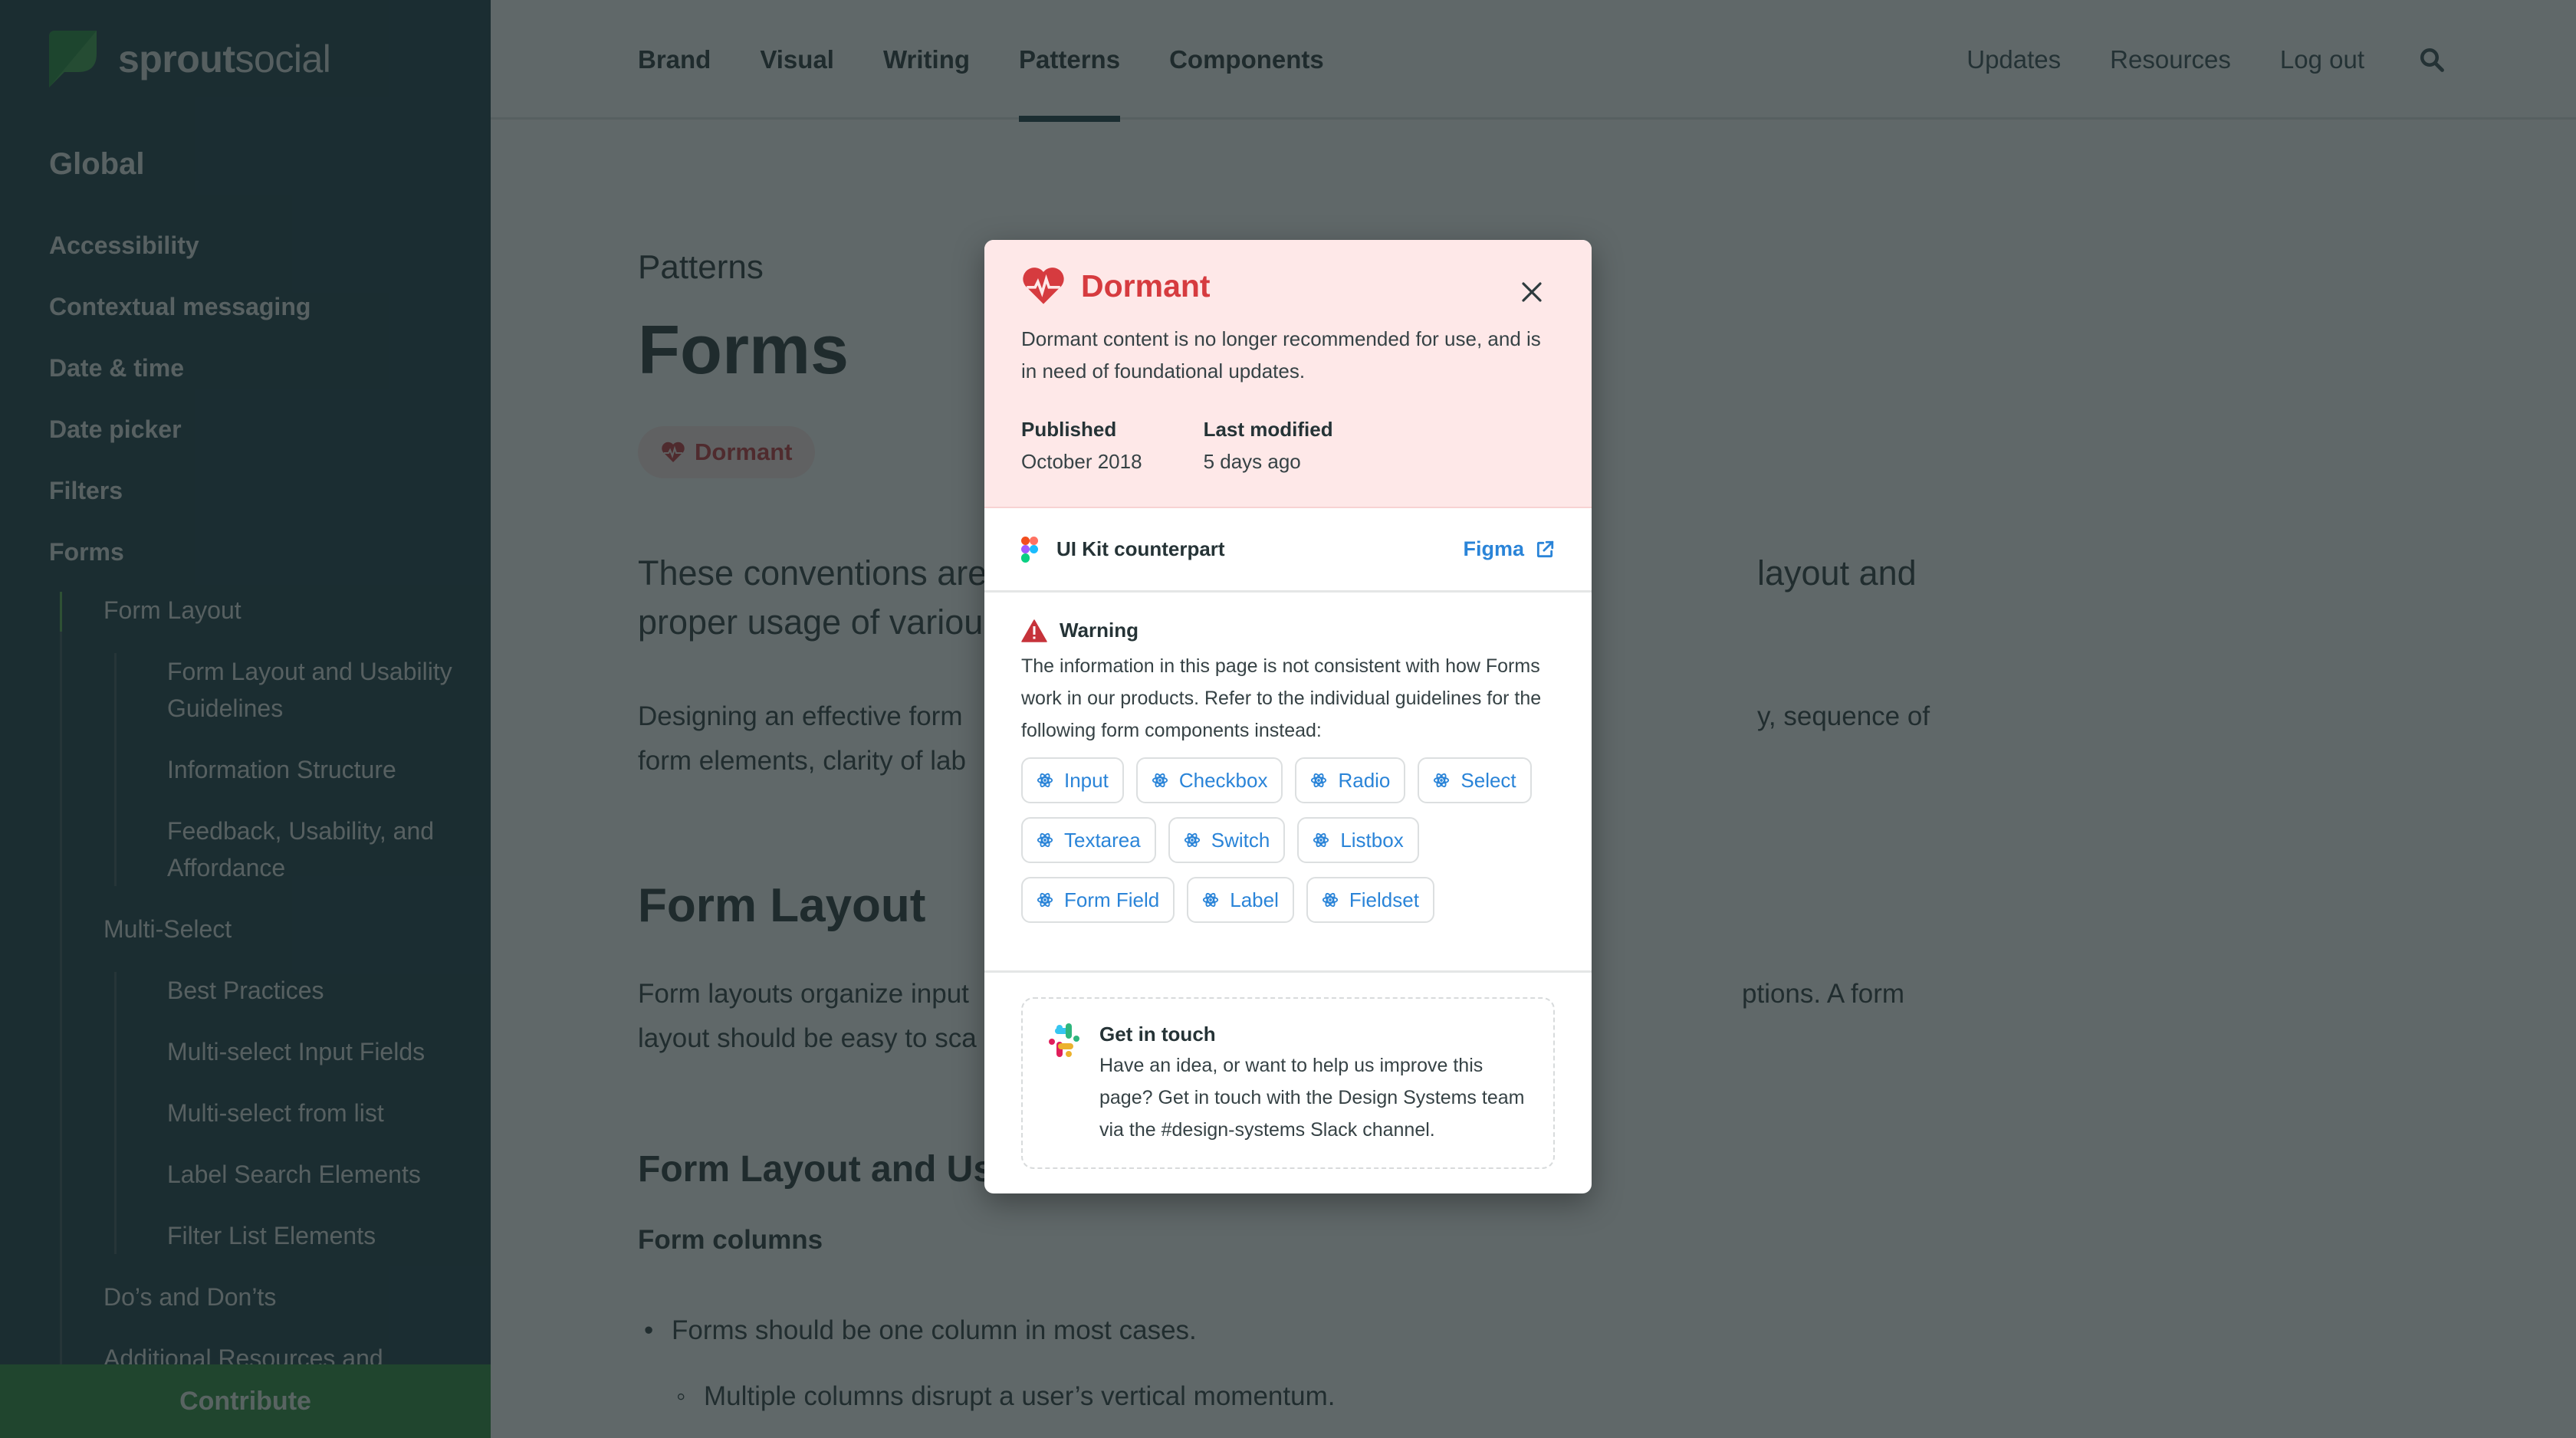  I want to click on heartbeat-icon, so click(1044, 286).